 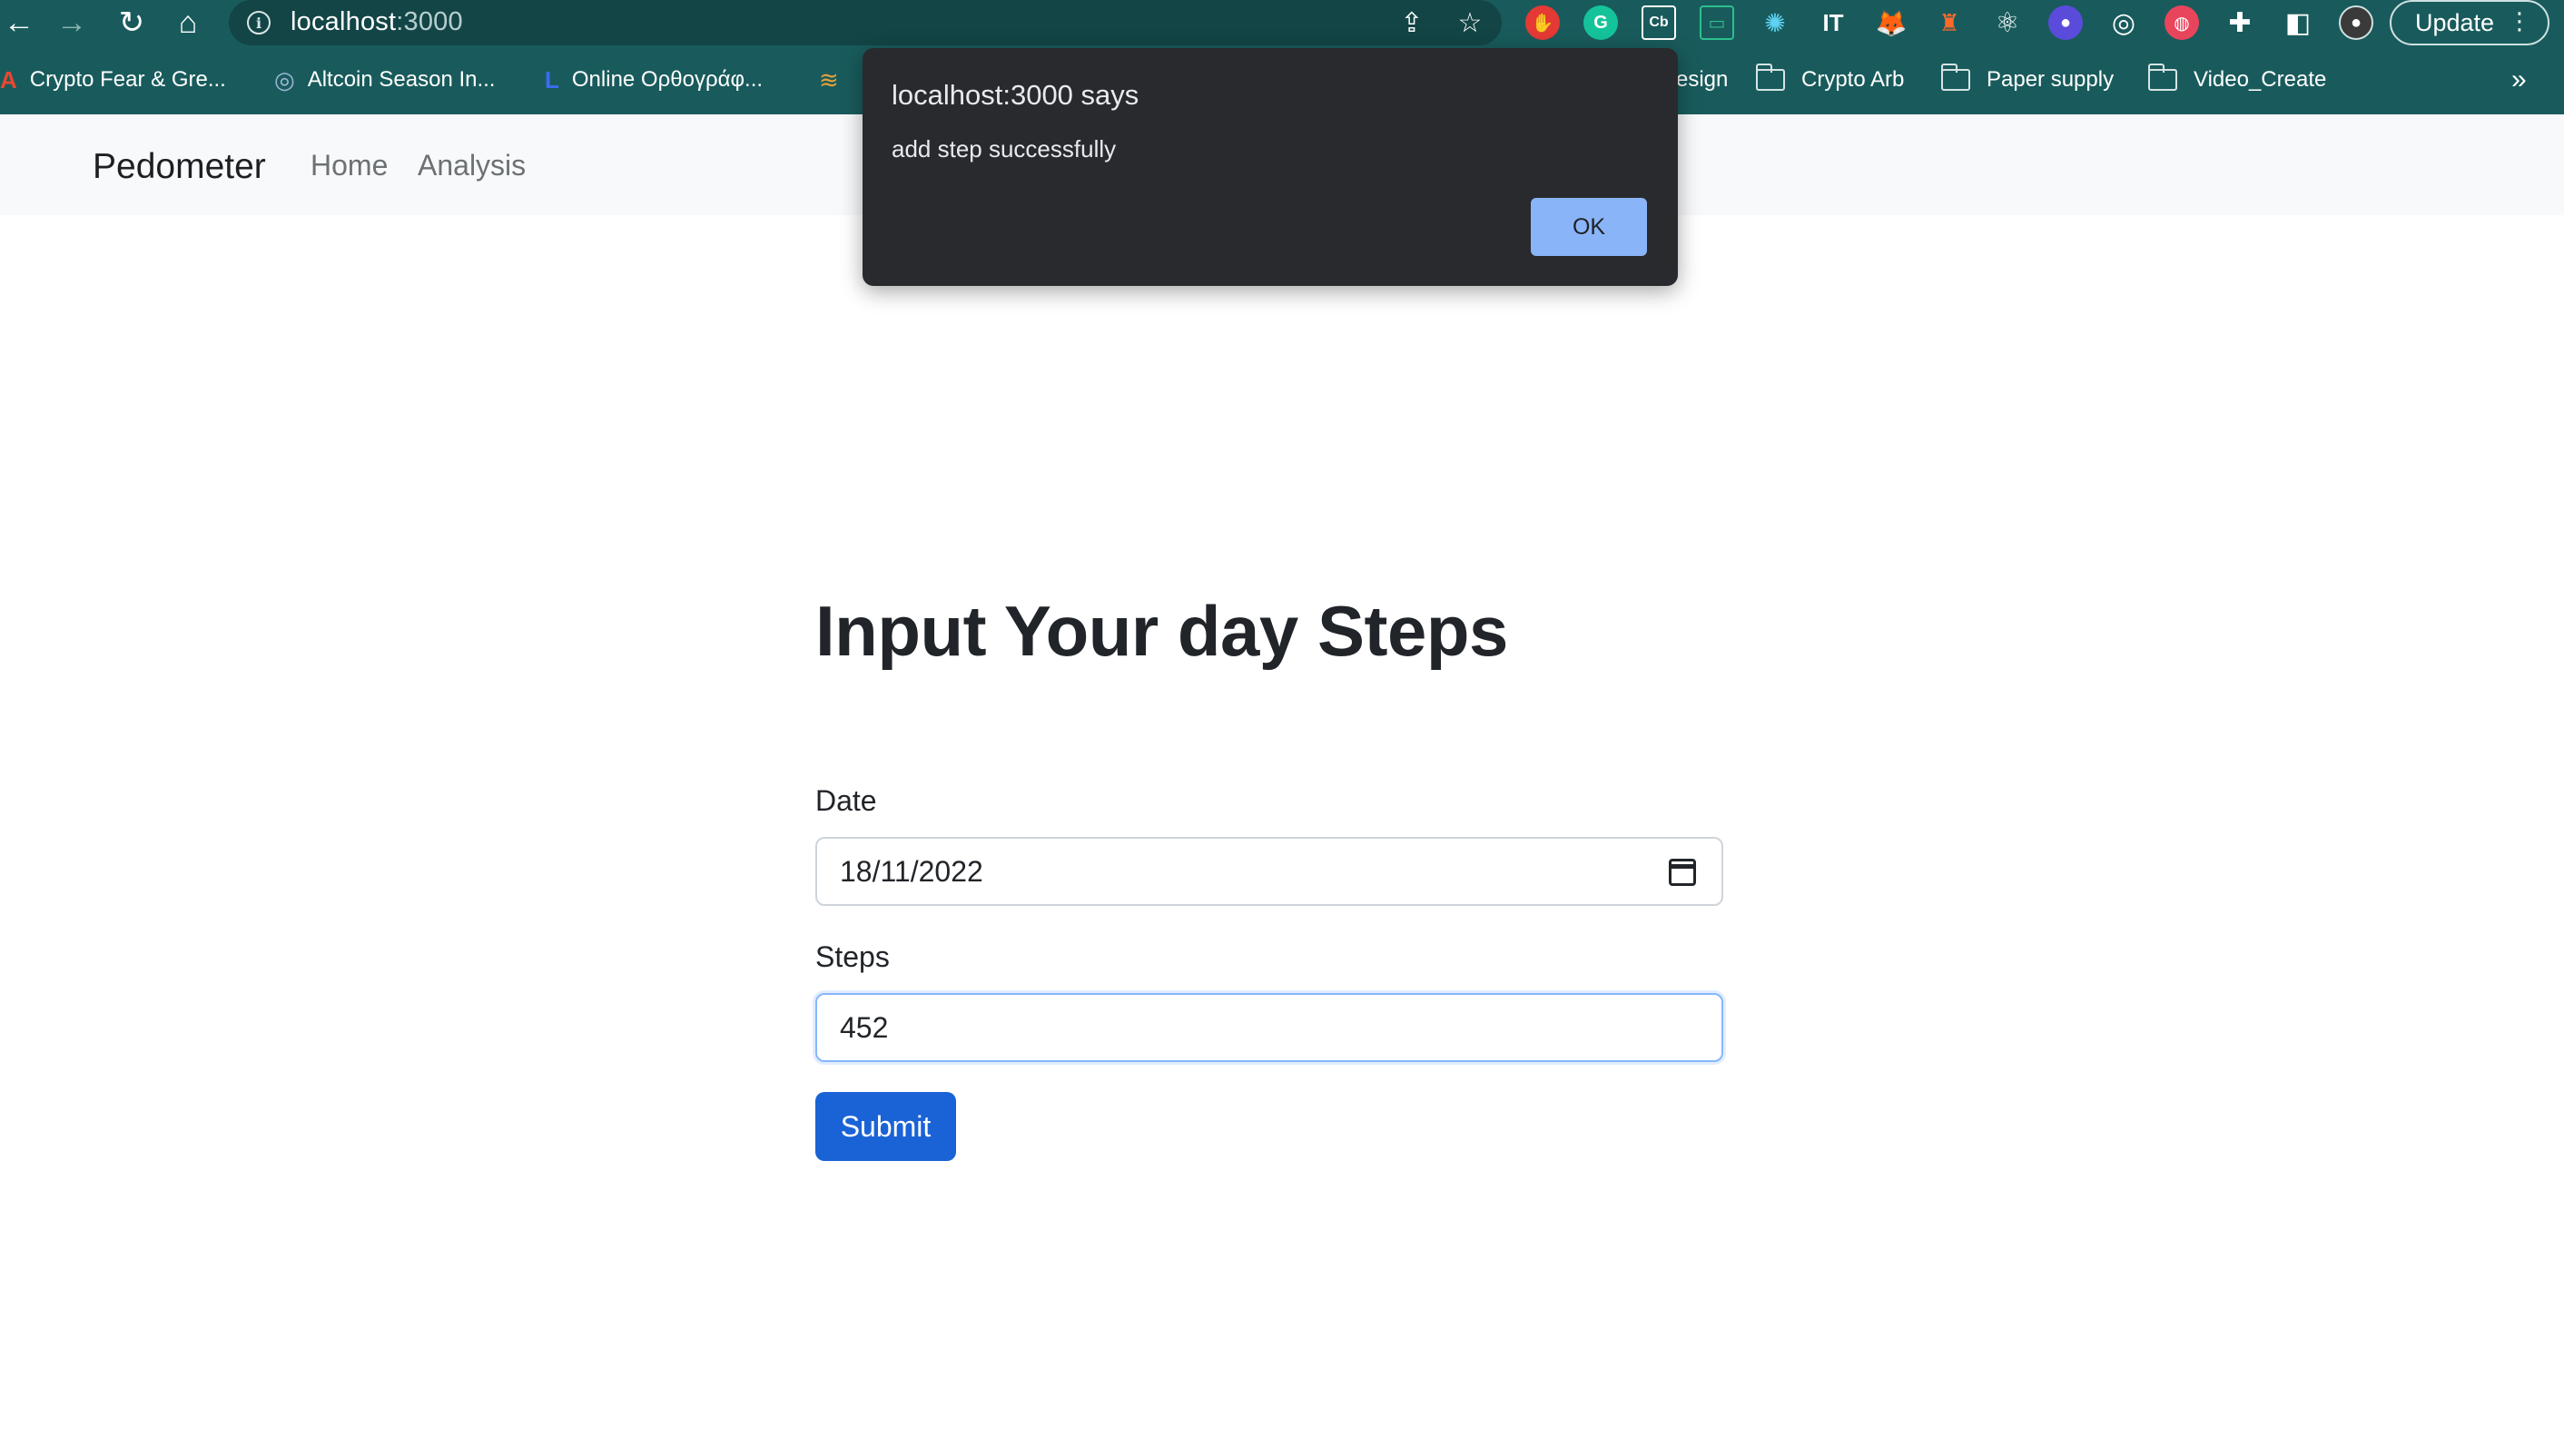 What do you see at coordinates (2065, 22) in the screenshot?
I see `ghost-extension-icon: ●` at bounding box center [2065, 22].